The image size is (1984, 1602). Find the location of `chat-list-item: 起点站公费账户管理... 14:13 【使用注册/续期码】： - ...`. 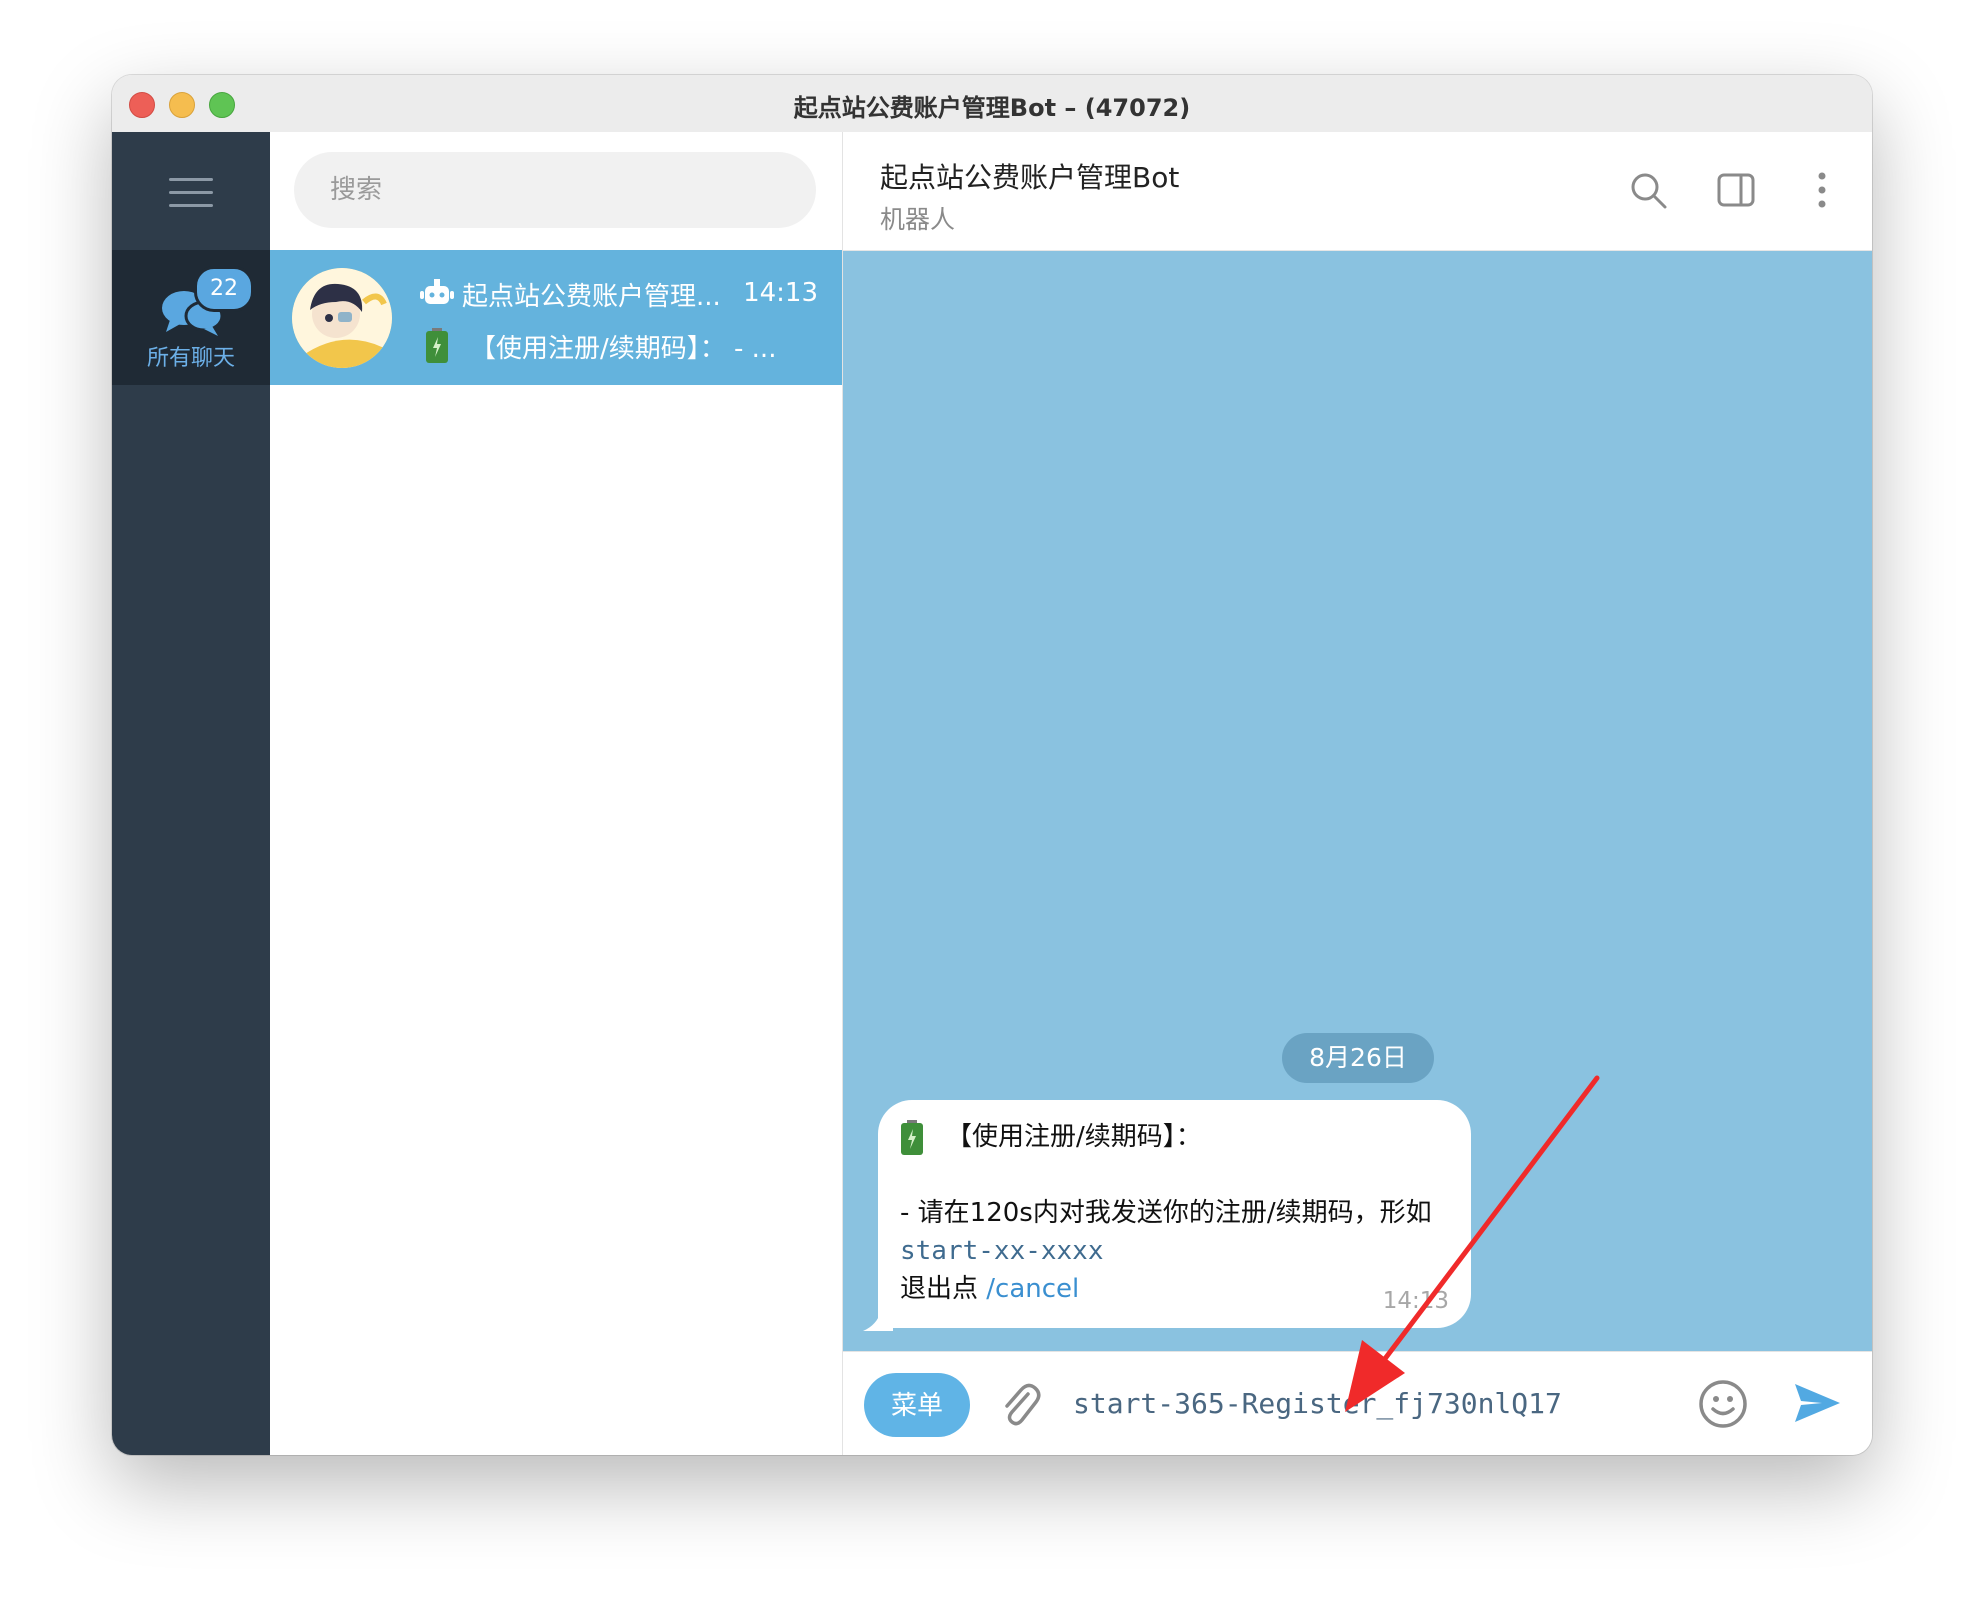

chat-list-item: 起点站公费账户管理... 14:13 【使用注册/续期码】： - ... is located at coordinates (556, 317).